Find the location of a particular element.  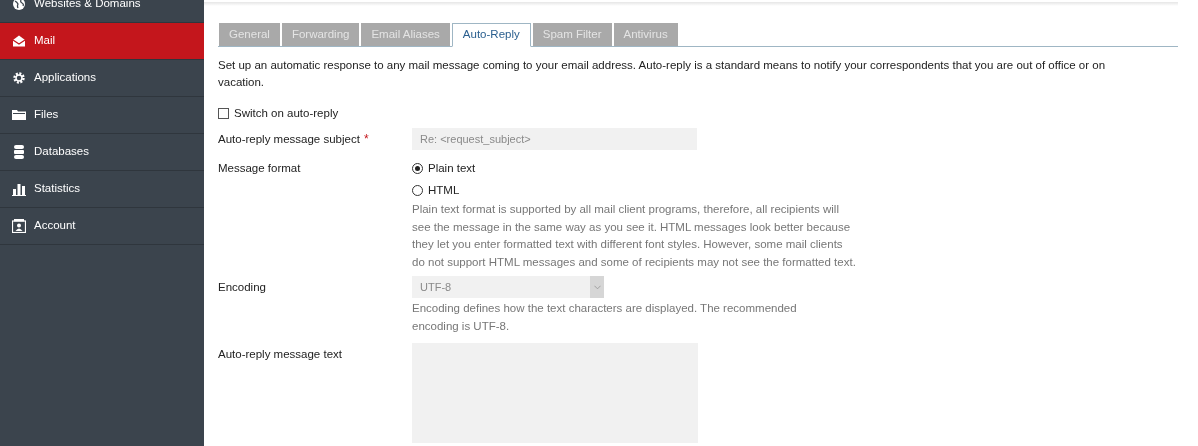

checkbox is located at coordinates (223, 114).